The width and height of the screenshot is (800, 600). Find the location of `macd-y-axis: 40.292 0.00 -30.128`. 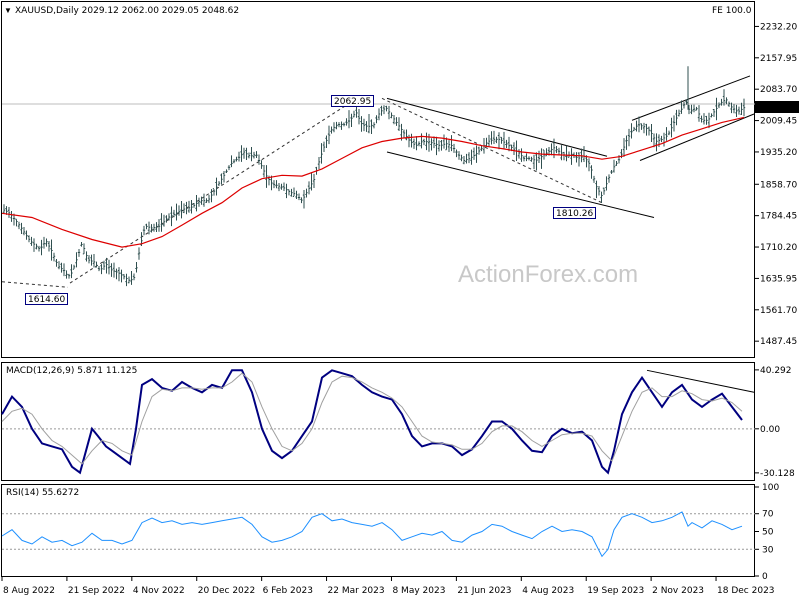

macd-y-axis: 40.292 0.00 -30.128 is located at coordinates (775, 422).